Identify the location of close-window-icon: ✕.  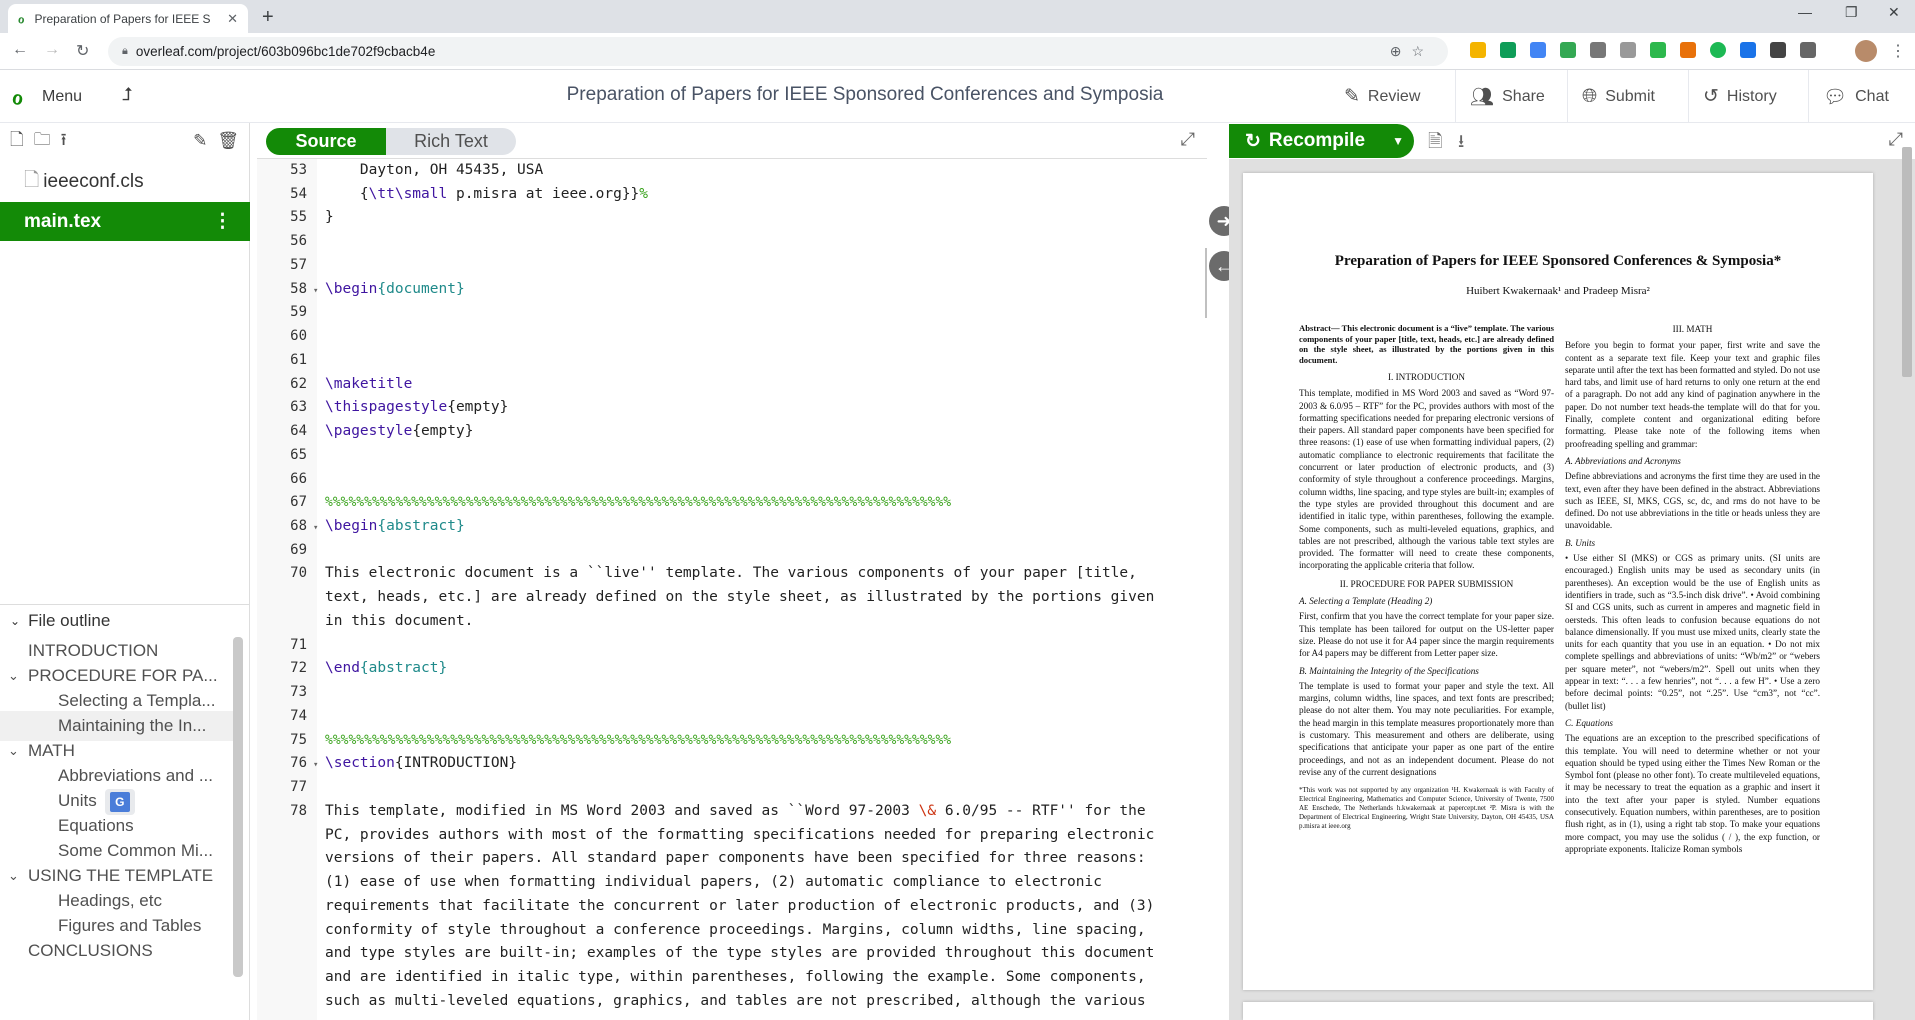
(1894, 12).